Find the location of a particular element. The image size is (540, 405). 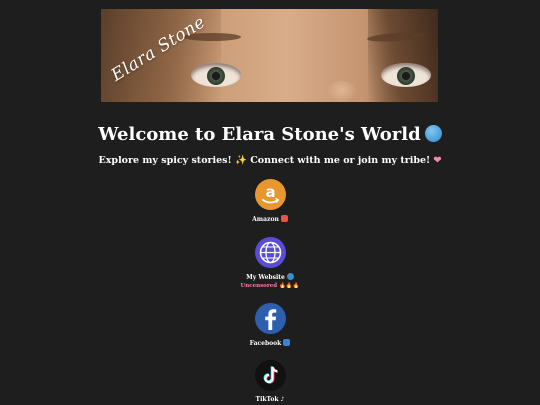

amazon-icon: a is located at coordinates (270, 194).